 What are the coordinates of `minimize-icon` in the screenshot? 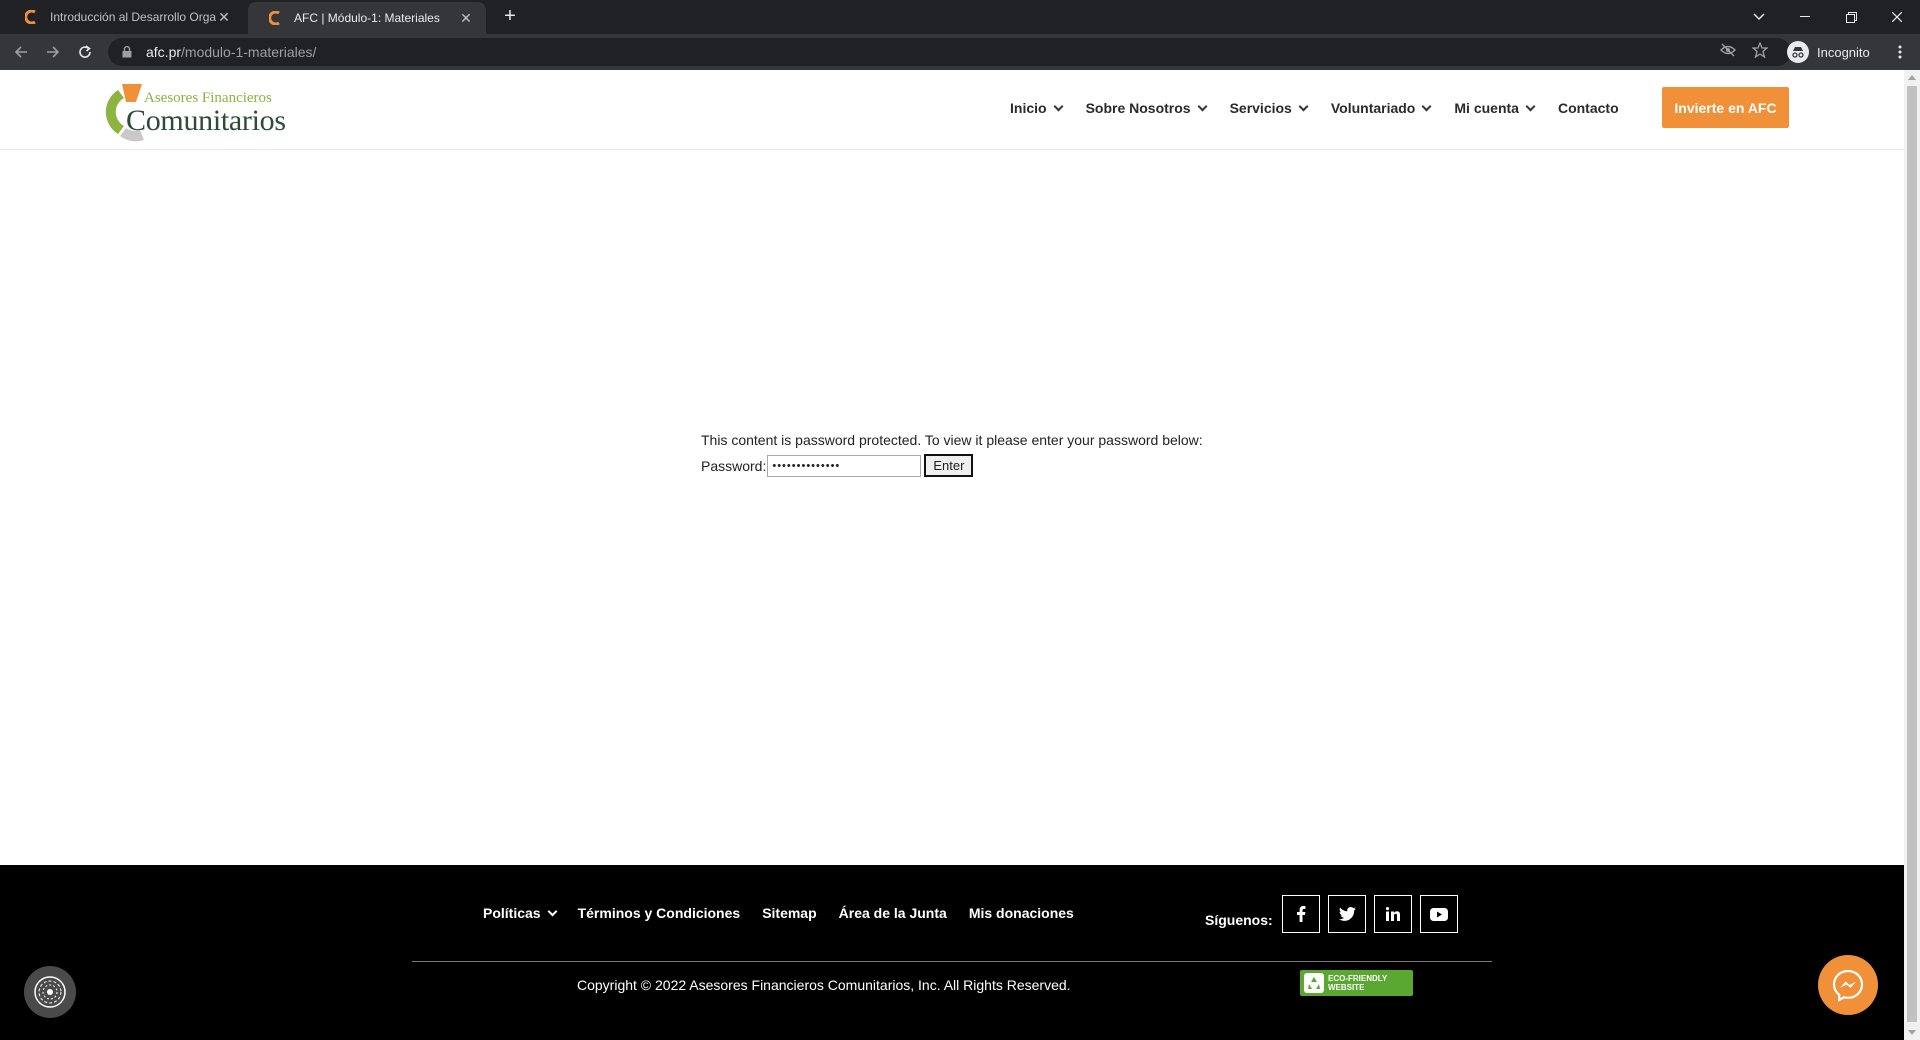 It's located at (1805, 17).